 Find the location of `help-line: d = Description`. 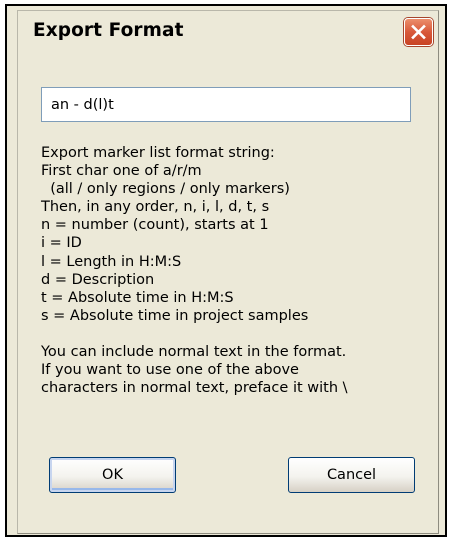

help-line: d = Description is located at coordinates (98, 279).